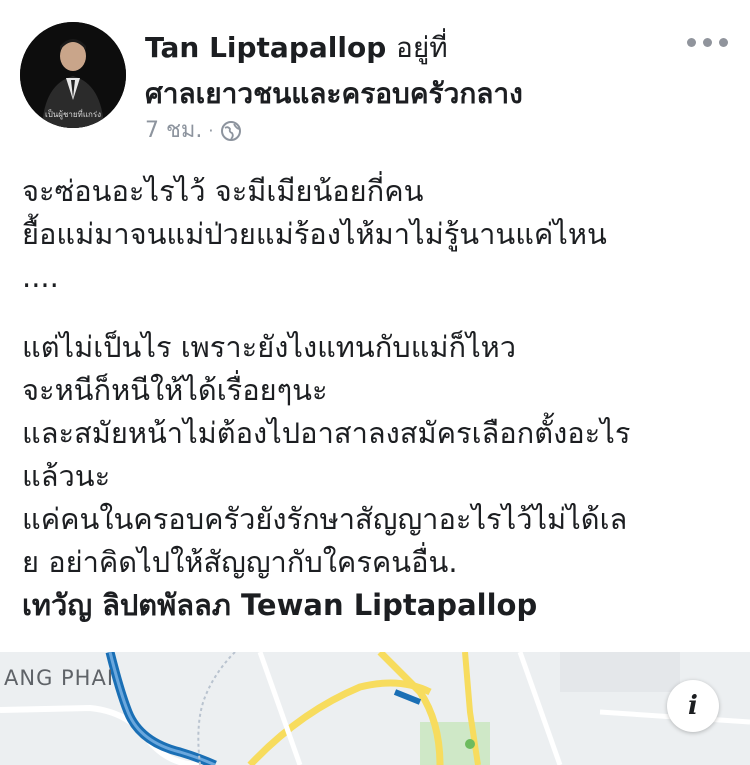 The height and width of the screenshot is (765, 750). I want to click on map-place-label: ANG PHAI, so click(59, 678).